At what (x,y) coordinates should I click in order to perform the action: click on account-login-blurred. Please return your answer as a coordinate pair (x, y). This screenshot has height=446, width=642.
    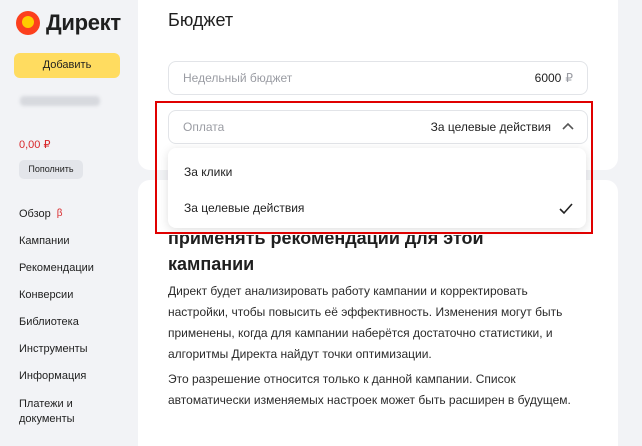
    Looking at the image, I should click on (60, 101).